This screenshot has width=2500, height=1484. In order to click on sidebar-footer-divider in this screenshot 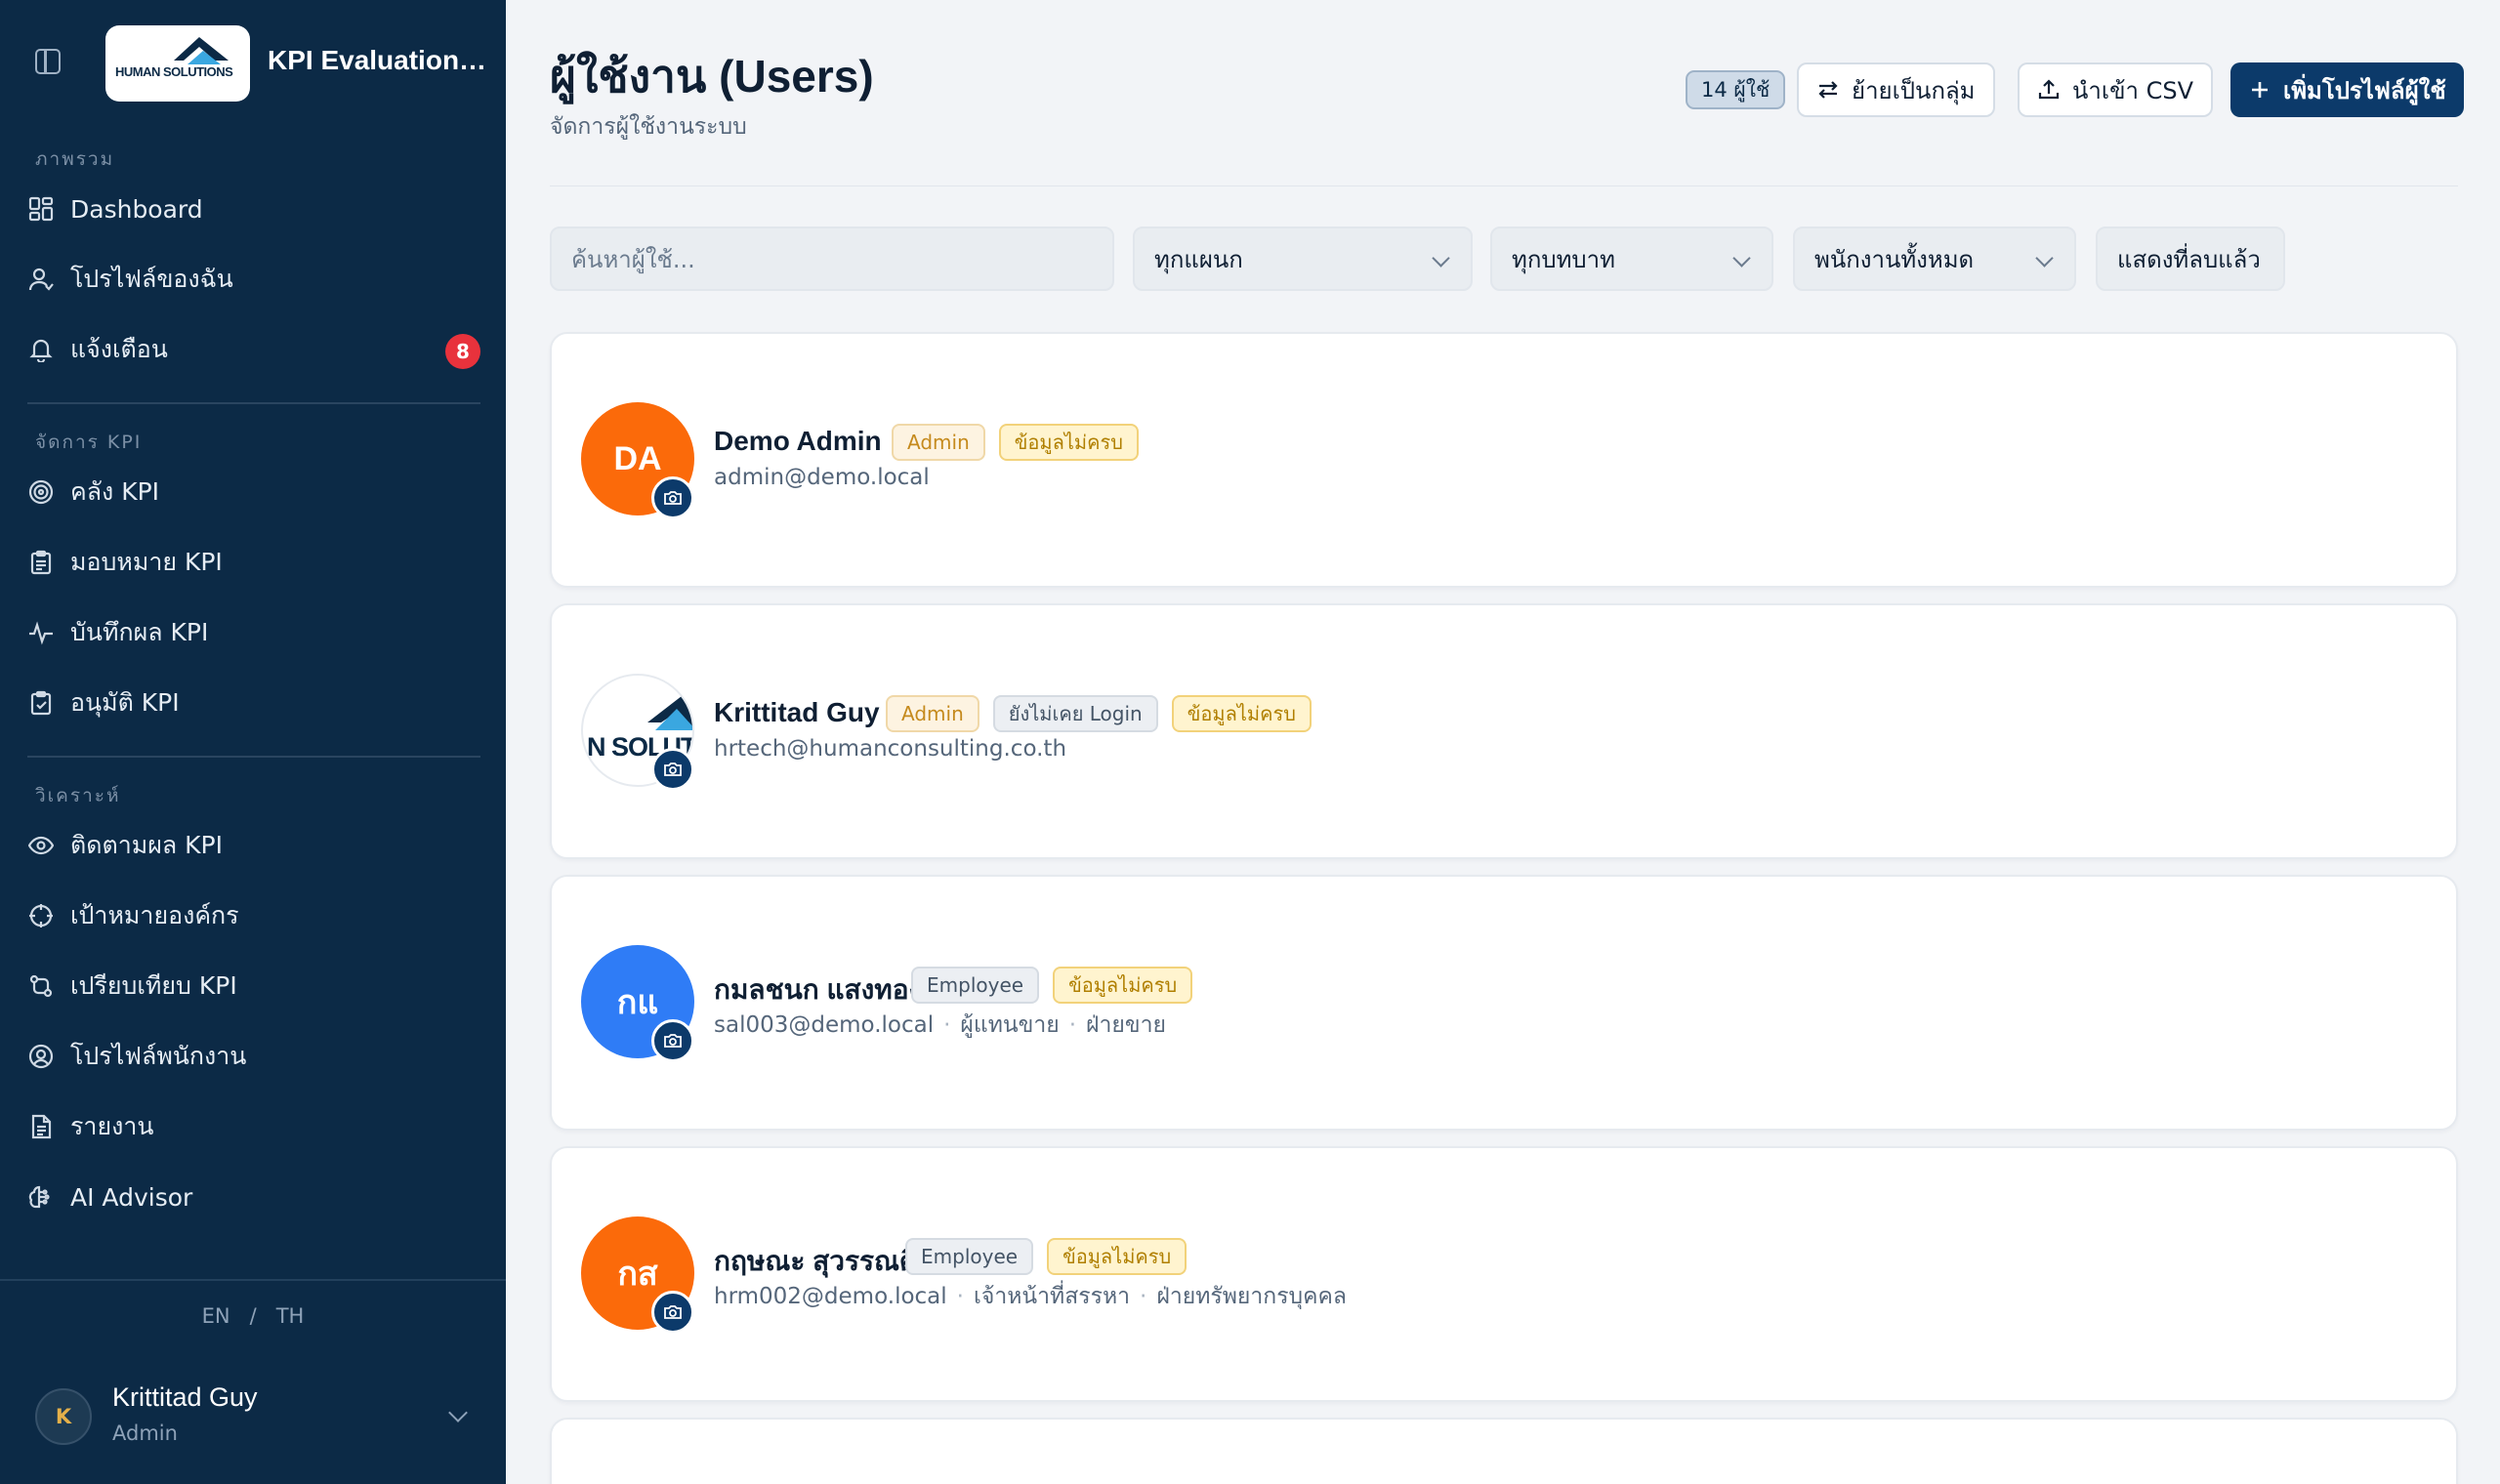, I will do `click(253, 1280)`.